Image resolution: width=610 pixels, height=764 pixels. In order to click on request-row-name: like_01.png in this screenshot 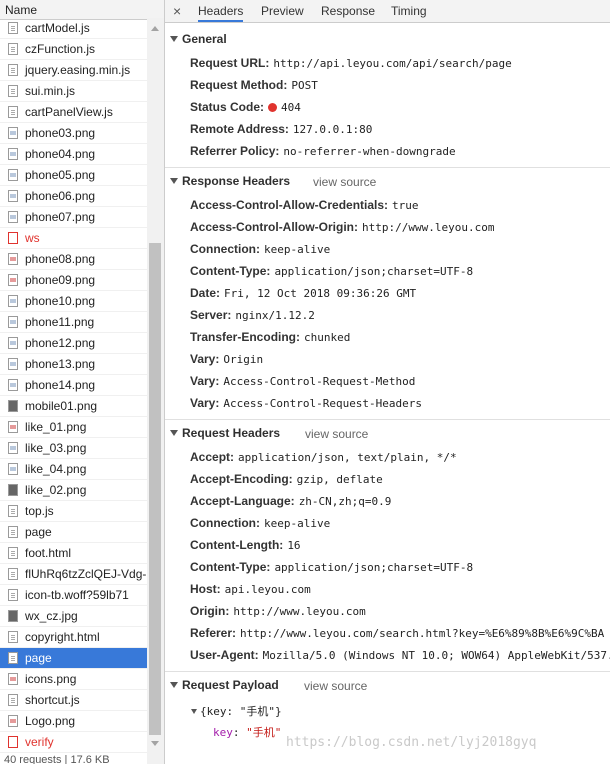, I will do `click(56, 427)`.